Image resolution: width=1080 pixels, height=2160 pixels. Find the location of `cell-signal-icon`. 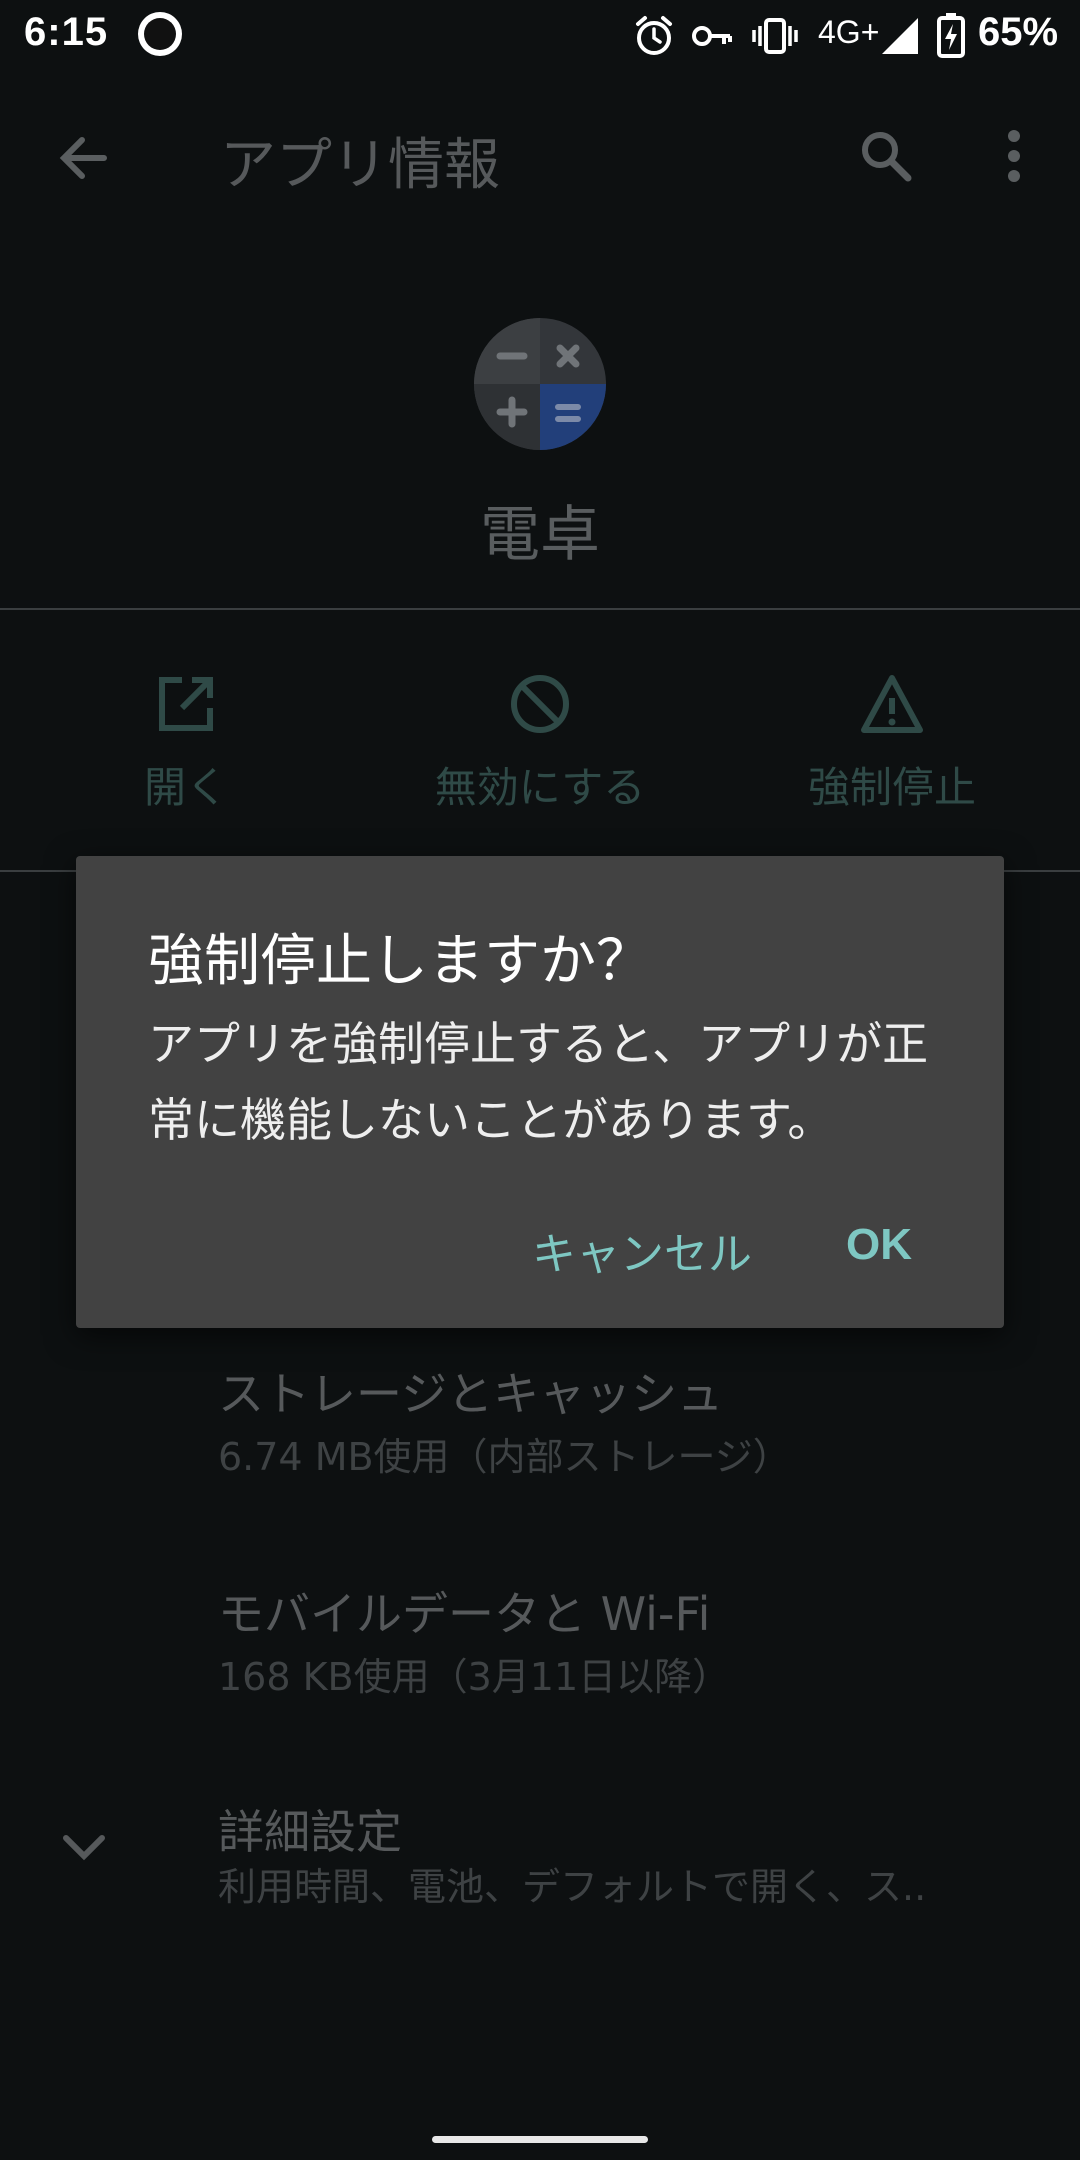

cell-signal-icon is located at coordinates (900, 36).